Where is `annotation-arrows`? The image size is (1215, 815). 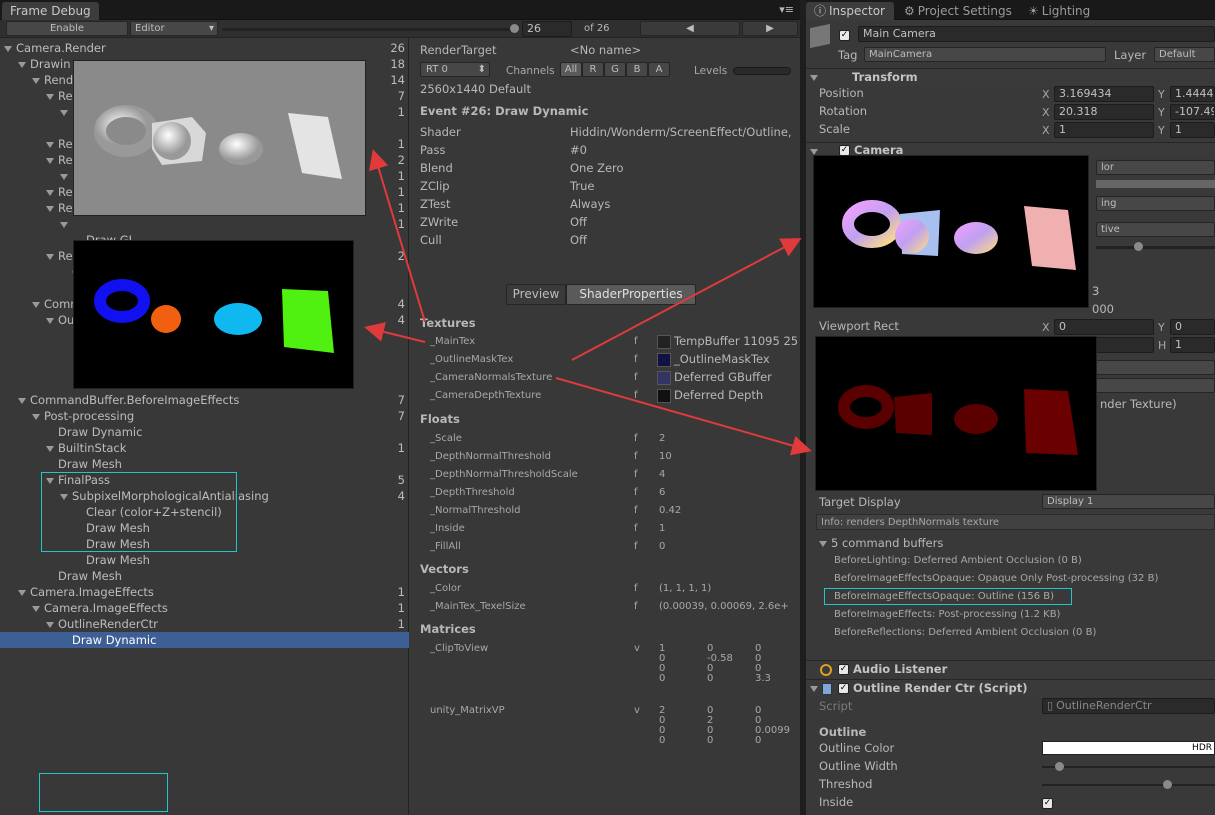 annotation-arrows is located at coordinates (588, 302).